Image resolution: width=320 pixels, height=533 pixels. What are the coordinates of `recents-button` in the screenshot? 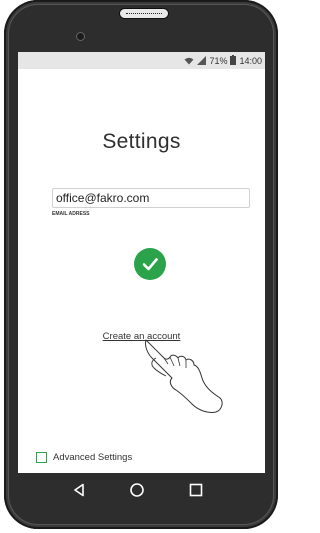 It's located at (196, 490).